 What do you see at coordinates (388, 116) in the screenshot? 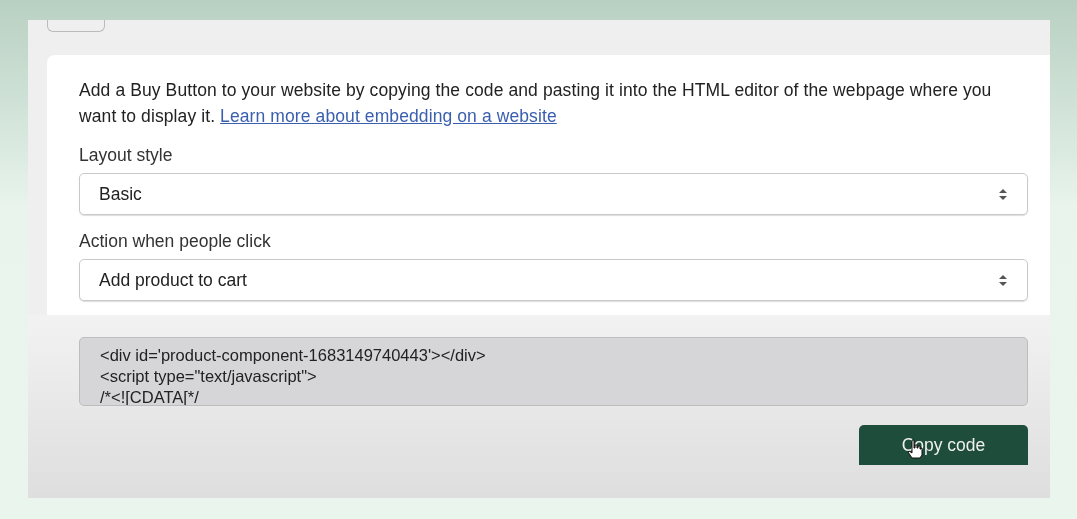
I see `embedding-link: Learn more about embedding on a website` at bounding box center [388, 116].